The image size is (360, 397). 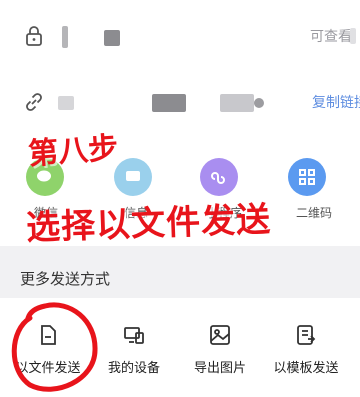 I want to click on annotation-step: 第八步, so click(x=73, y=151).